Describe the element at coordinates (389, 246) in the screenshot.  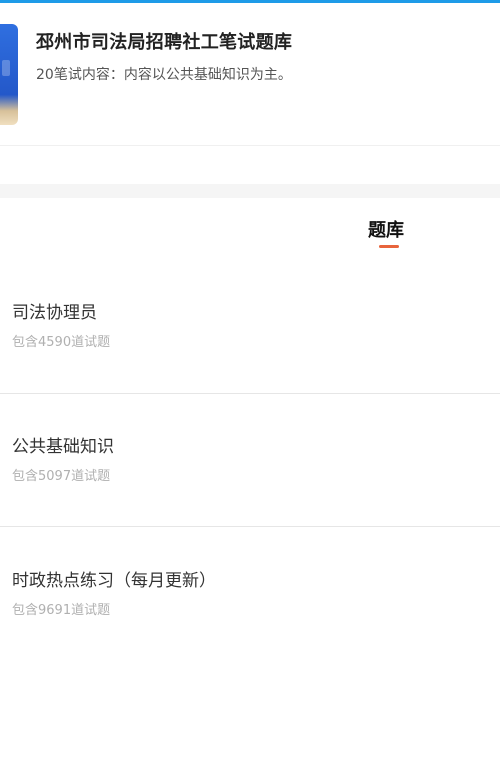
I see `active-tab-indicator` at that location.